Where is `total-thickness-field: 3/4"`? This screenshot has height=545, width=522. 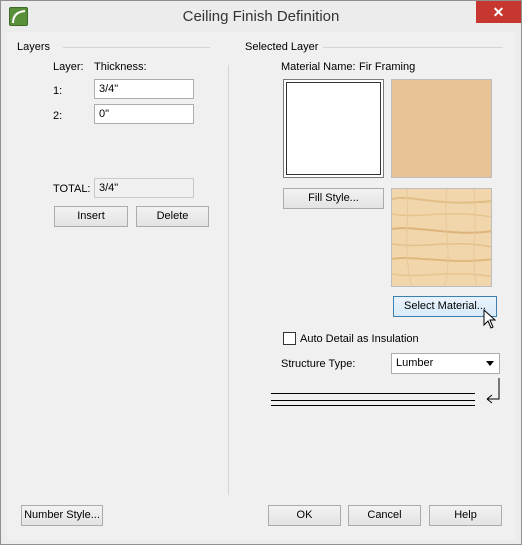
total-thickness-field: 3/4" is located at coordinates (144, 188).